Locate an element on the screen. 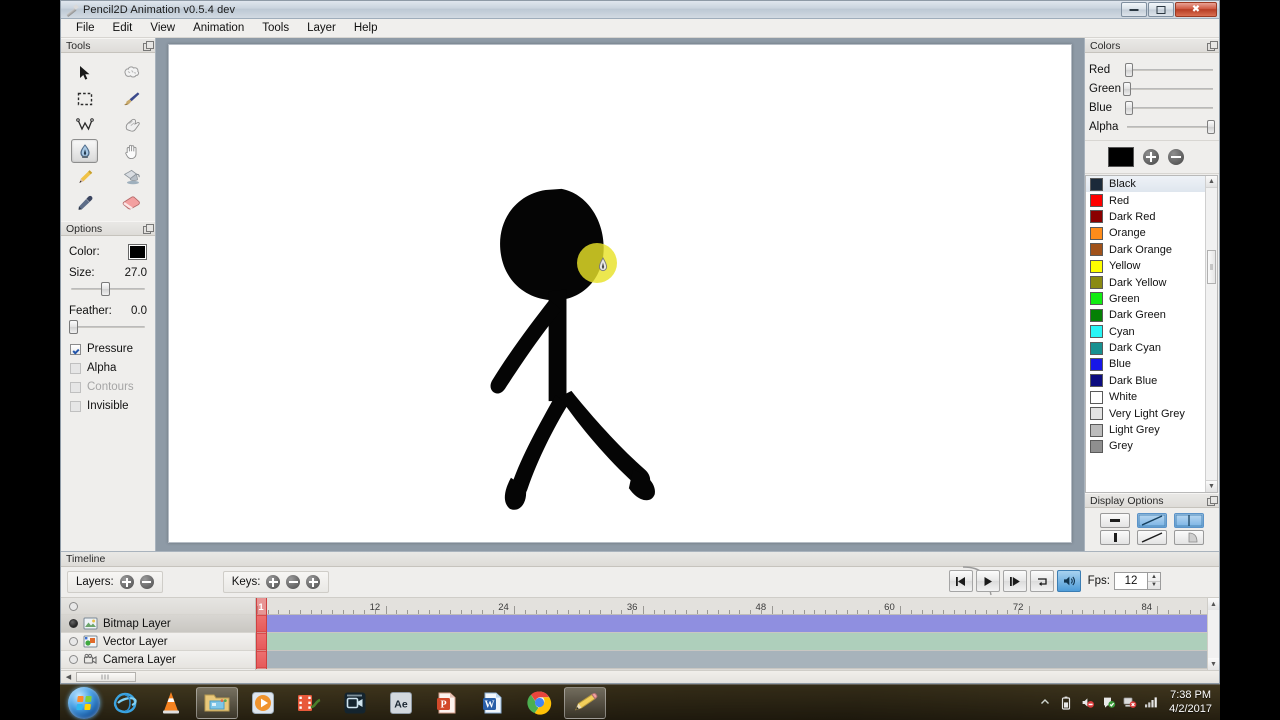  palette-item: Dark Blue is located at coordinates (1145, 381).